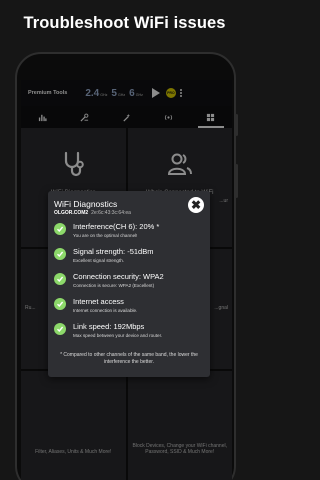 The height and width of the screenshot is (480, 320). What do you see at coordinates (105, 310) in the screenshot?
I see `diagnostic-detail: Internet connection is available.` at bounding box center [105, 310].